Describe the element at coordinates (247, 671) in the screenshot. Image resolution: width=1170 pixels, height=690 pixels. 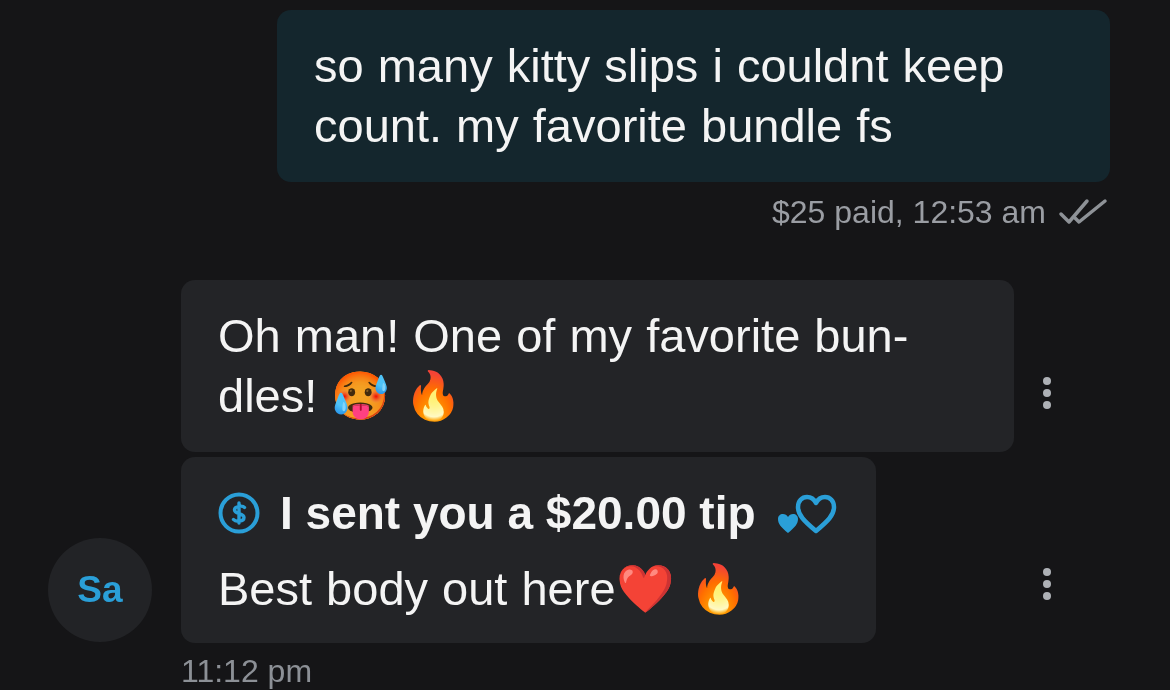
I see `message-time: 11:12 pm` at that location.